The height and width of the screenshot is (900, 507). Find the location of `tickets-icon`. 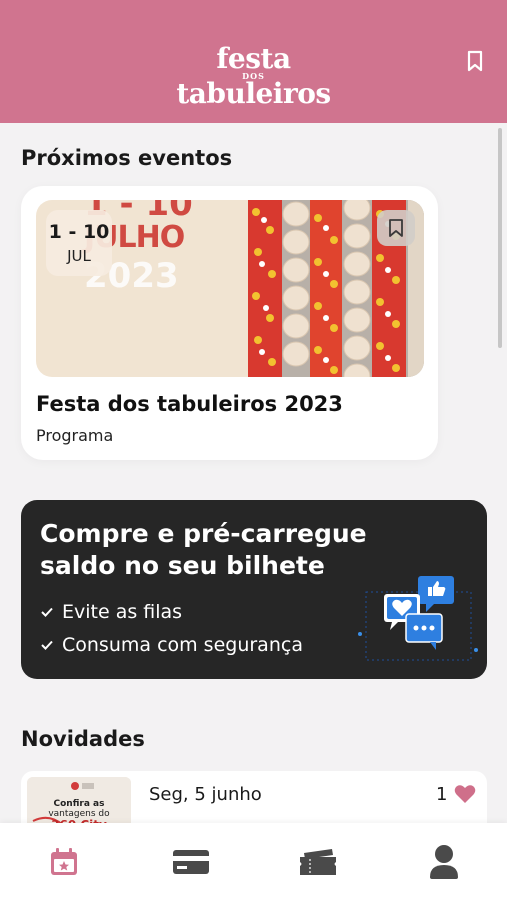

tickets-icon is located at coordinates (318, 861).